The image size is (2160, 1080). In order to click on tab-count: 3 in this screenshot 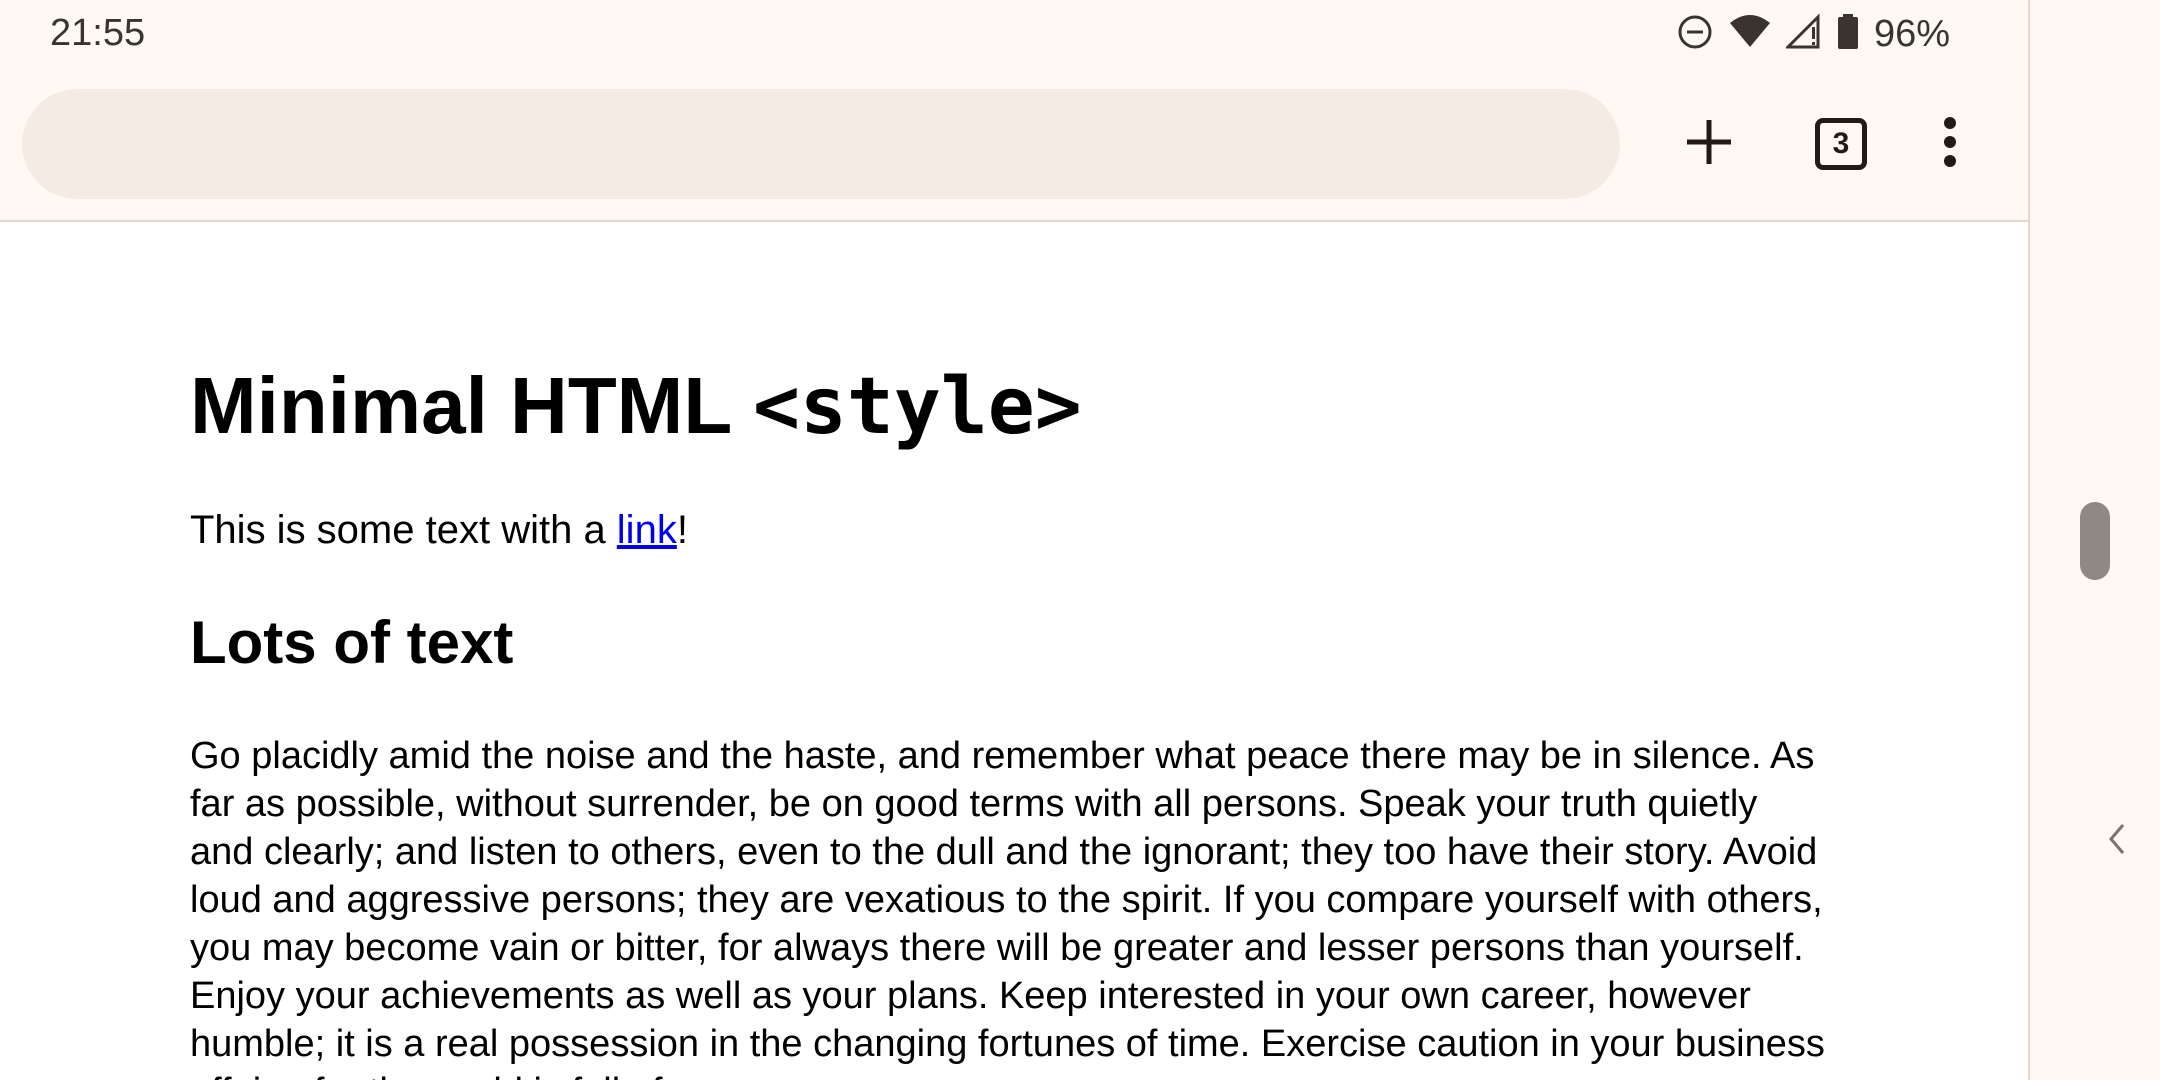, I will do `click(1841, 144)`.